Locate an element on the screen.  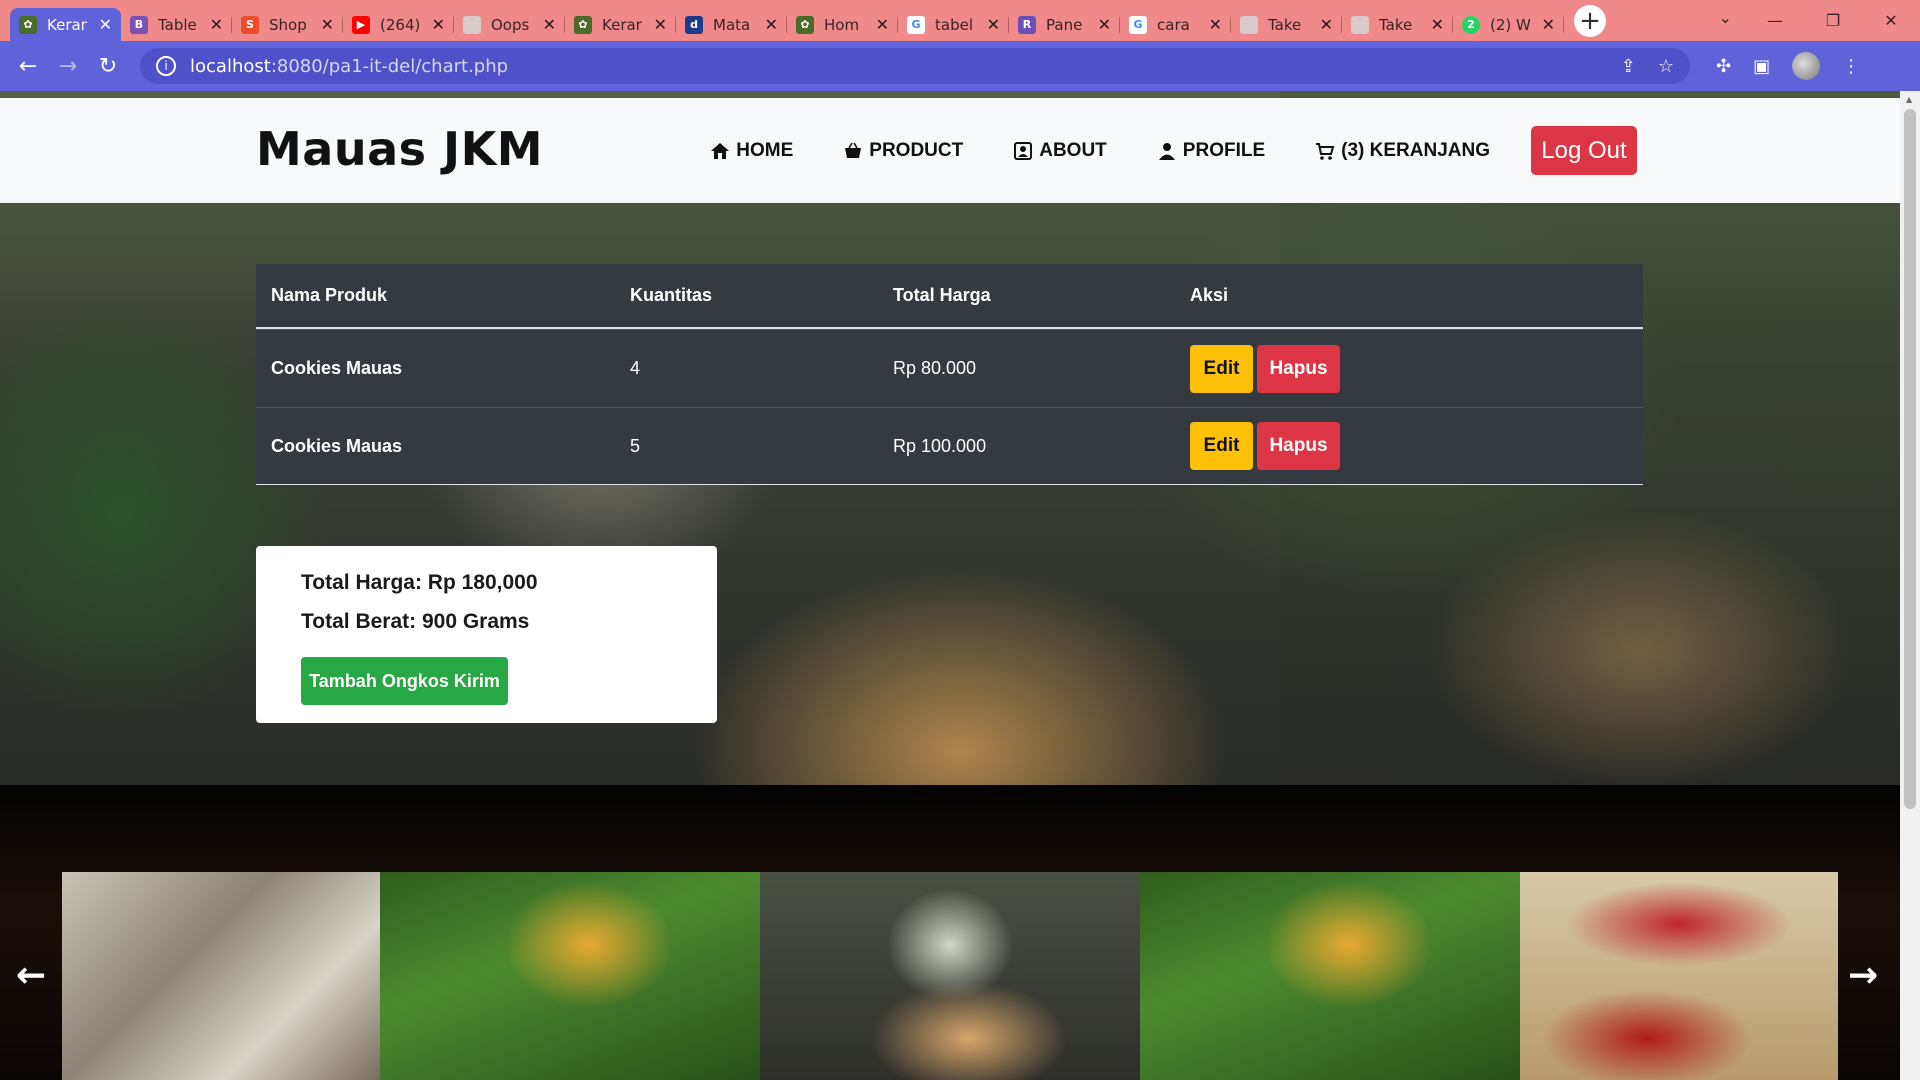
tab-title: (264) is located at coordinates (400, 24).